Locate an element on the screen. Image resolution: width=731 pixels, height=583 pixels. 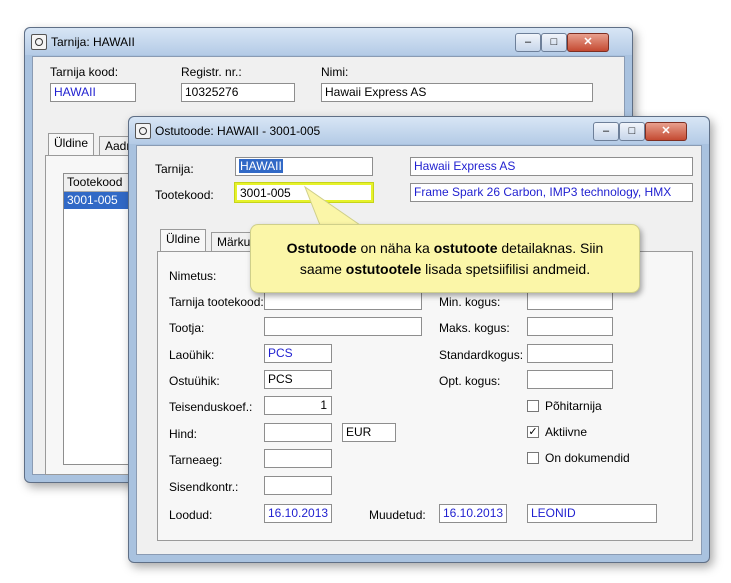
callout-bold-3: ostutootele is located at coordinates (383, 269).